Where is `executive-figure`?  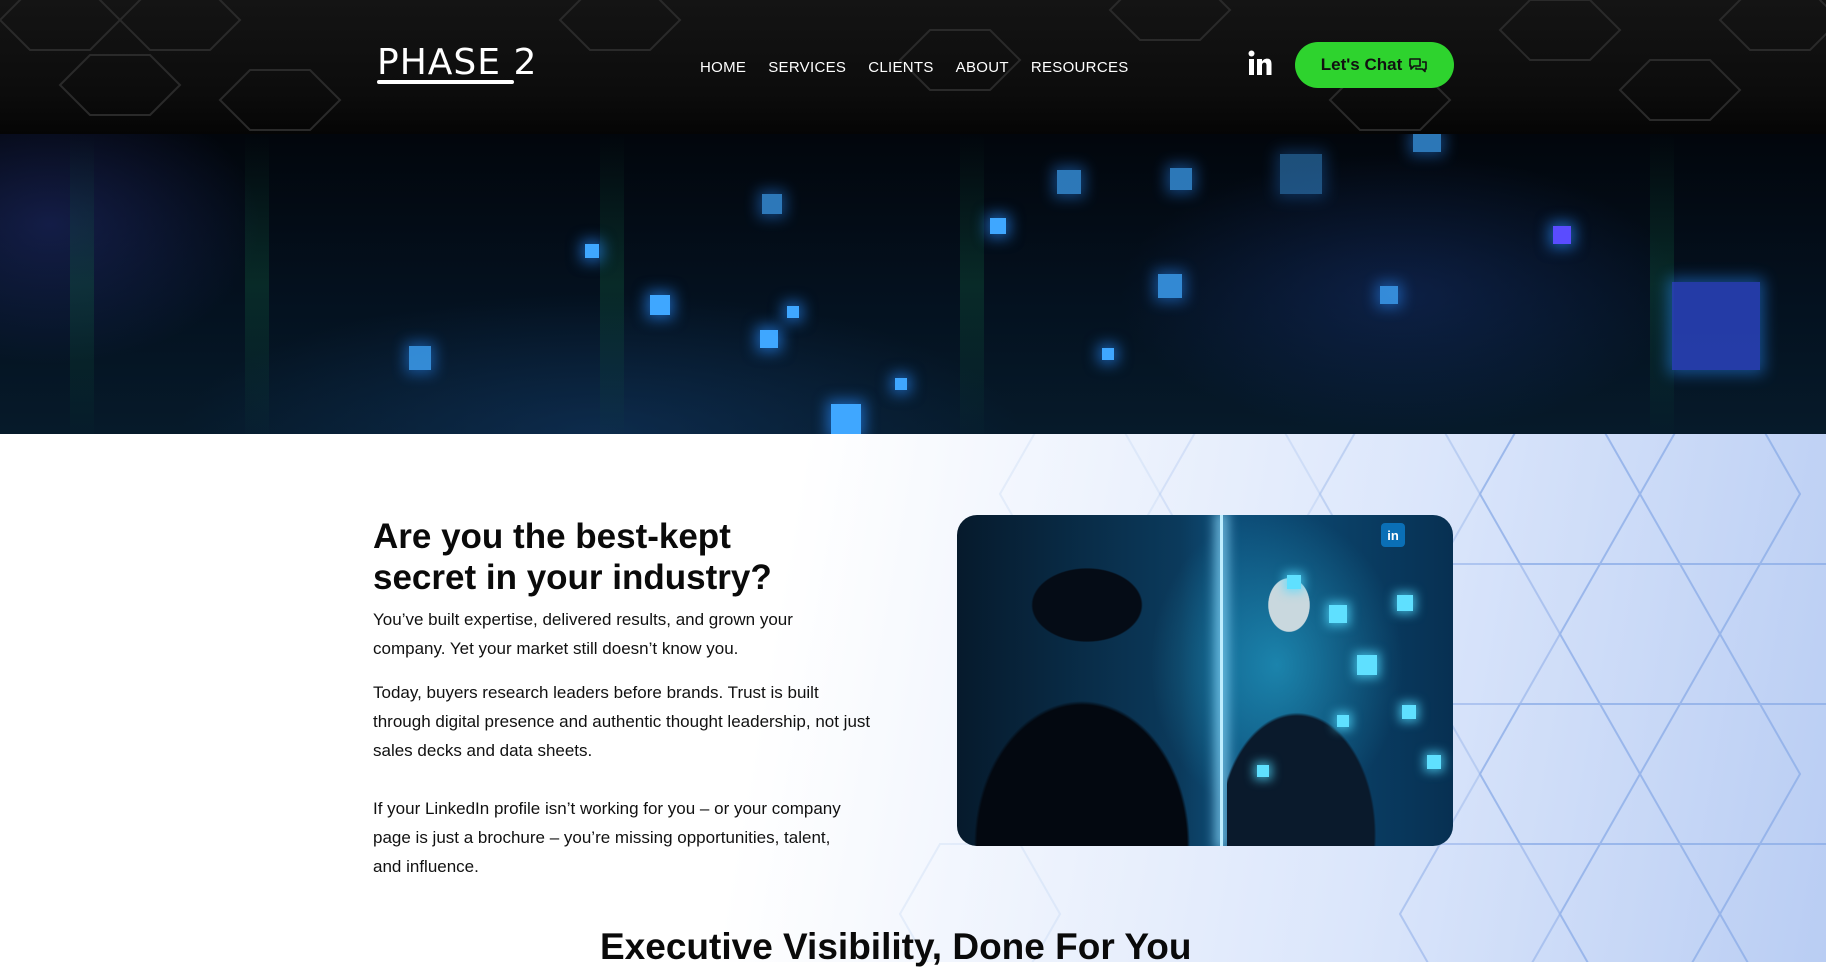
executive-figure is located at coordinates (1302, 700).